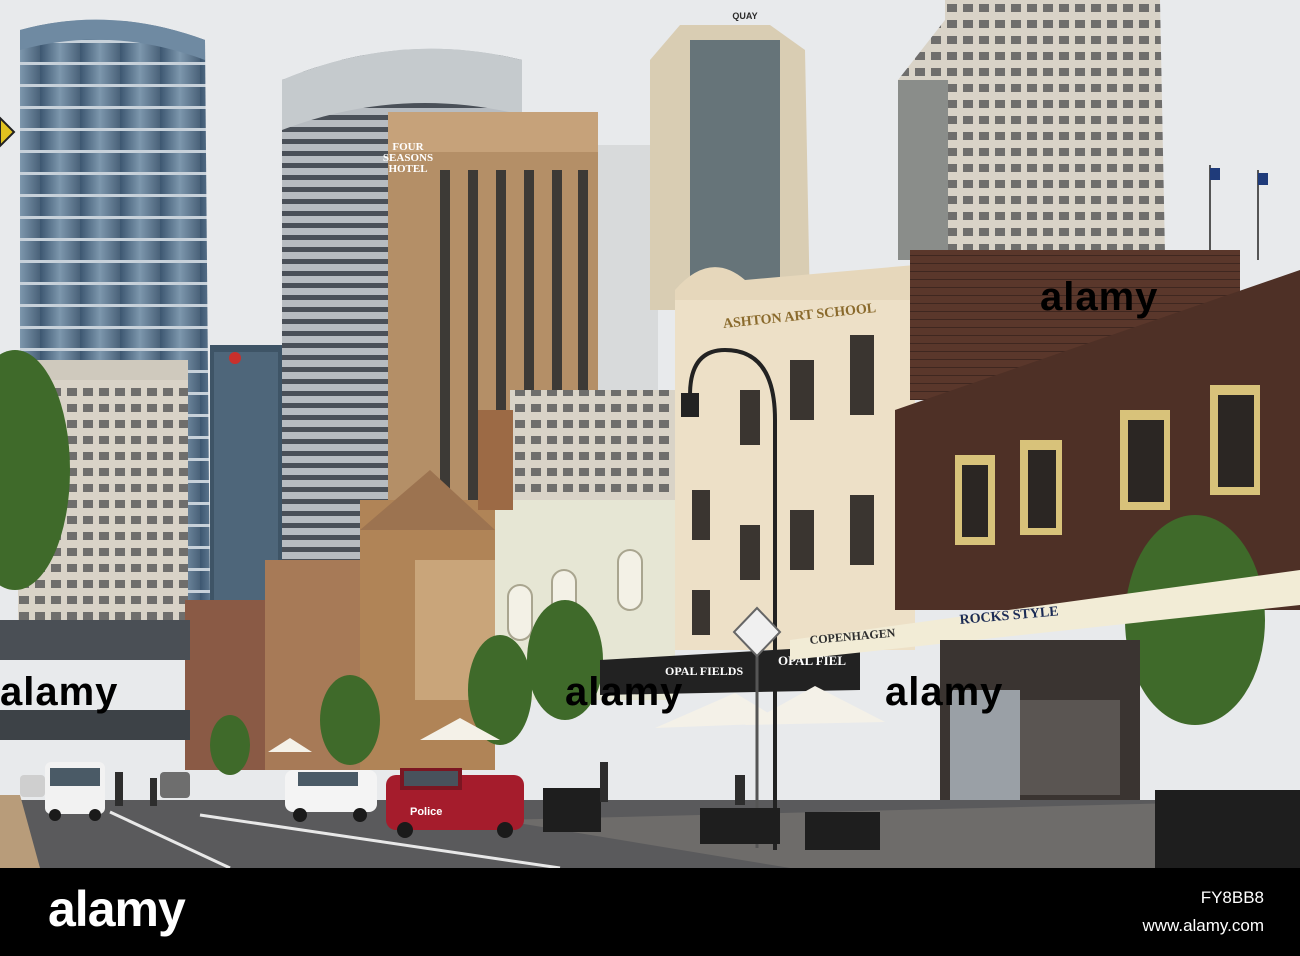 The image size is (1300, 956). What do you see at coordinates (624, 692) in the screenshot?
I see `watermark-center: alamy` at bounding box center [624, 692].